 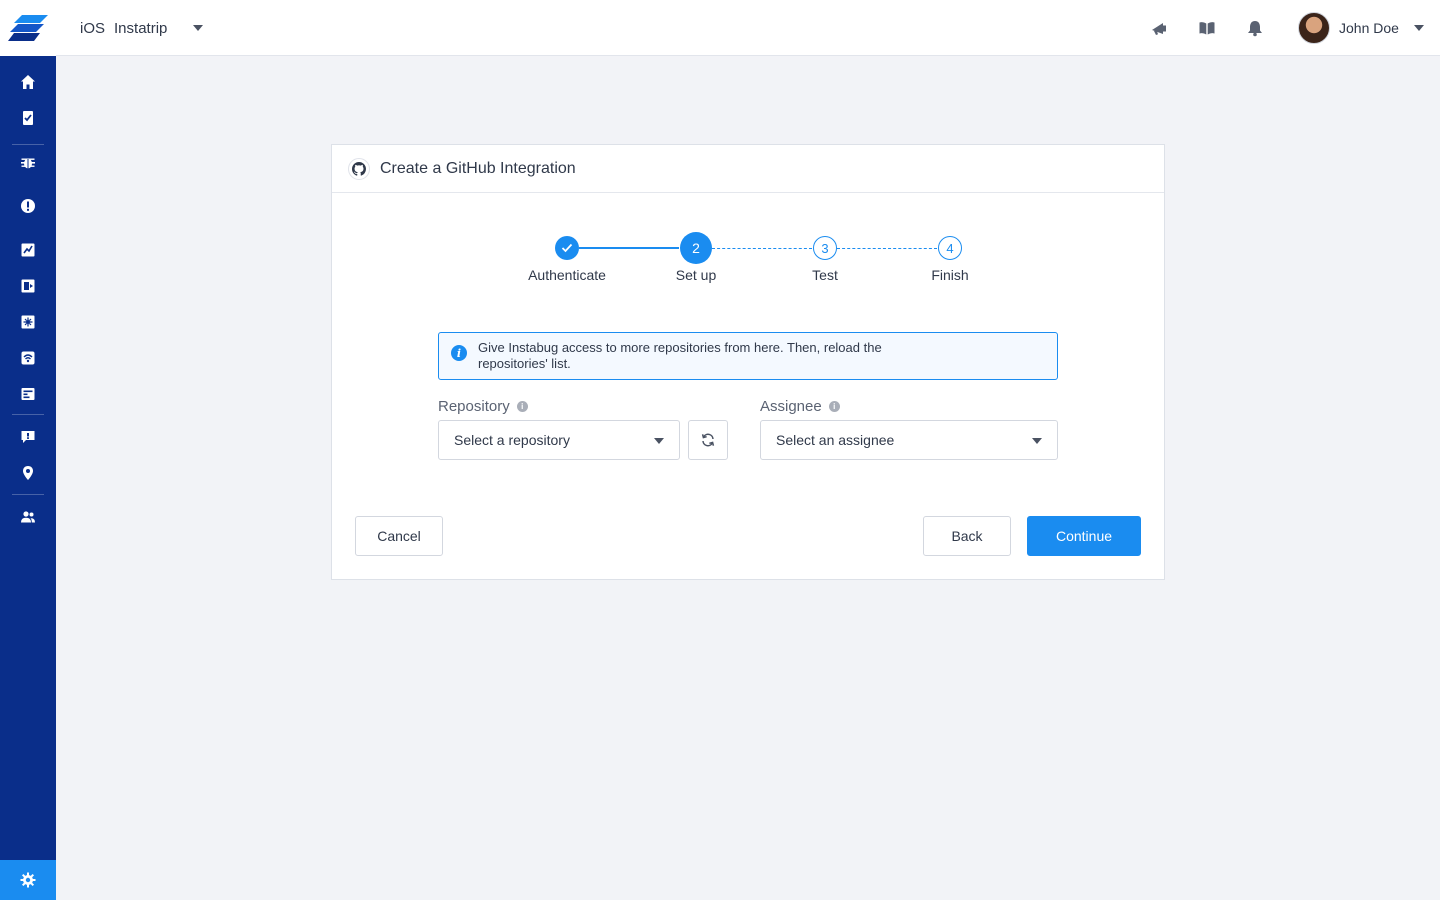 I want to click on repository-label-text: Repository, so click(x=474, y=406).